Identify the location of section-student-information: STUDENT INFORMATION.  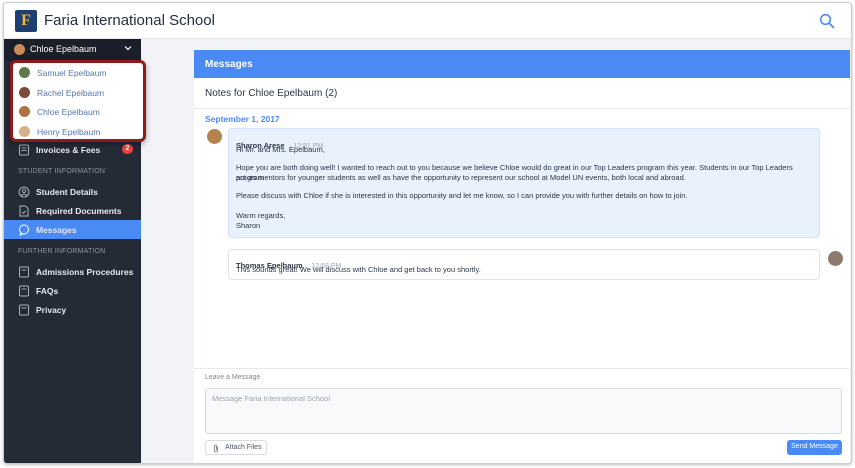
(62, 171).